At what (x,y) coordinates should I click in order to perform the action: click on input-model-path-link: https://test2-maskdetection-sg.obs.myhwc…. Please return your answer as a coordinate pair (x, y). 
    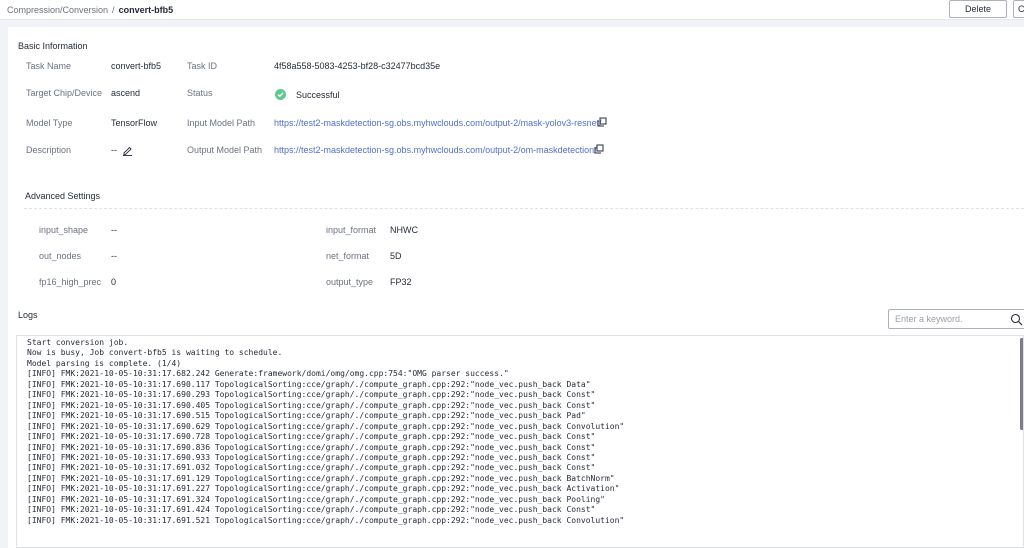
    Looking at the image, I should click on (438, 123).